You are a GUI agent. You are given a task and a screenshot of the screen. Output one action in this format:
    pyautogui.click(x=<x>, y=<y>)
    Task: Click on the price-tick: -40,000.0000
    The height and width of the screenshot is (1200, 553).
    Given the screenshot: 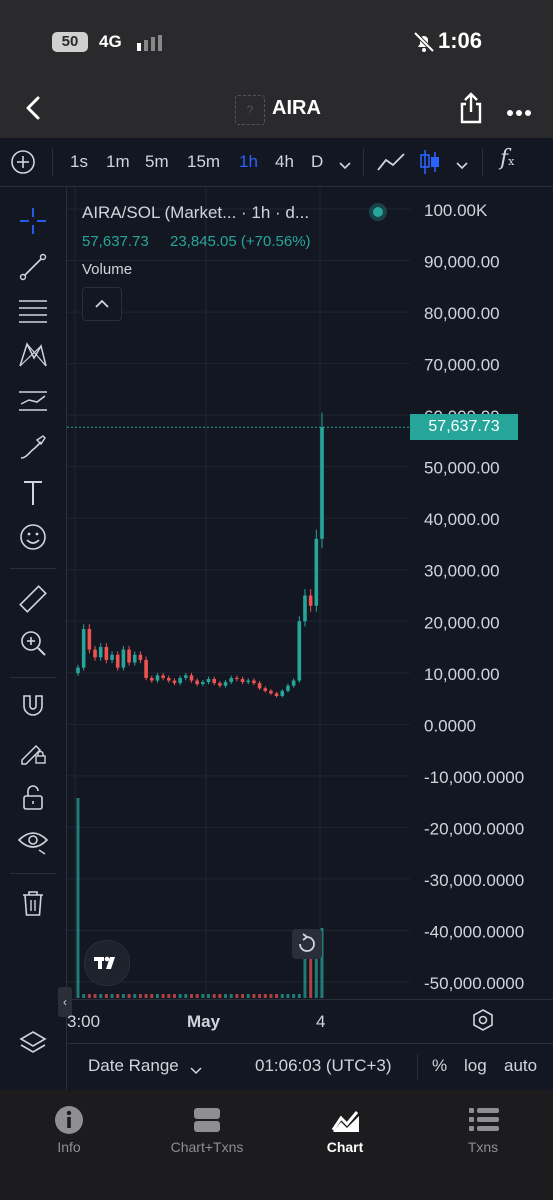 What is the action you would take?
    pyautogui.click(x=474, y=931)
    